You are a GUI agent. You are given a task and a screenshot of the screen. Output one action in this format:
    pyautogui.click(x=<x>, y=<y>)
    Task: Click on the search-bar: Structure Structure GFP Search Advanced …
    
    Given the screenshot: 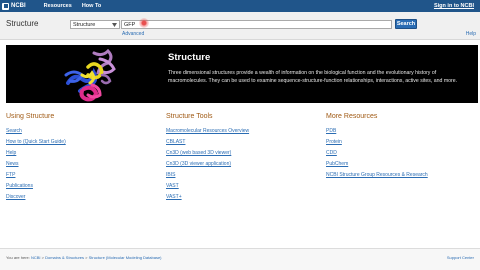 What is the action you would take?
    pyautogui.click(x=240, y=26)
    